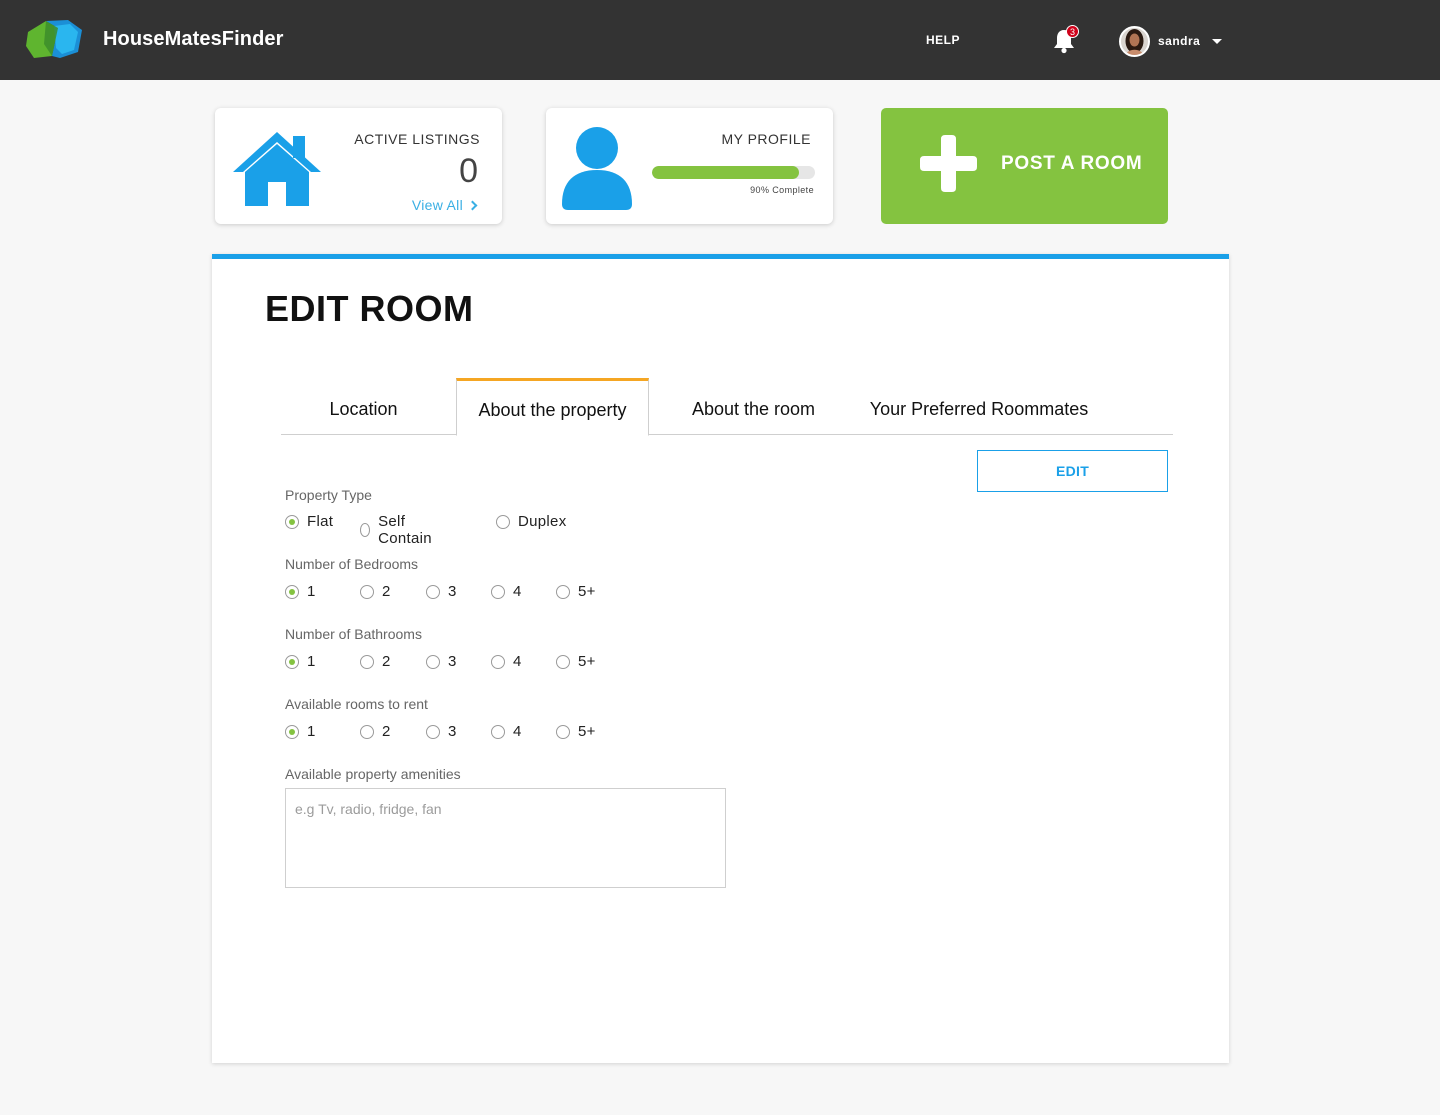  What do you see at coordinates (468, 171) in the screenshot?
I see `active-listings-count: 0` at bounding box center [468, 171].